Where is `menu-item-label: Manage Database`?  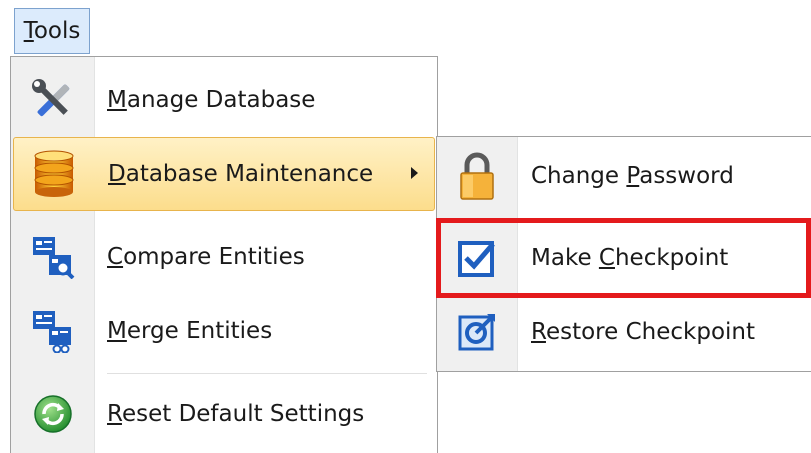 menu-item-label: Manage Database is located at coordinates (211, 100).